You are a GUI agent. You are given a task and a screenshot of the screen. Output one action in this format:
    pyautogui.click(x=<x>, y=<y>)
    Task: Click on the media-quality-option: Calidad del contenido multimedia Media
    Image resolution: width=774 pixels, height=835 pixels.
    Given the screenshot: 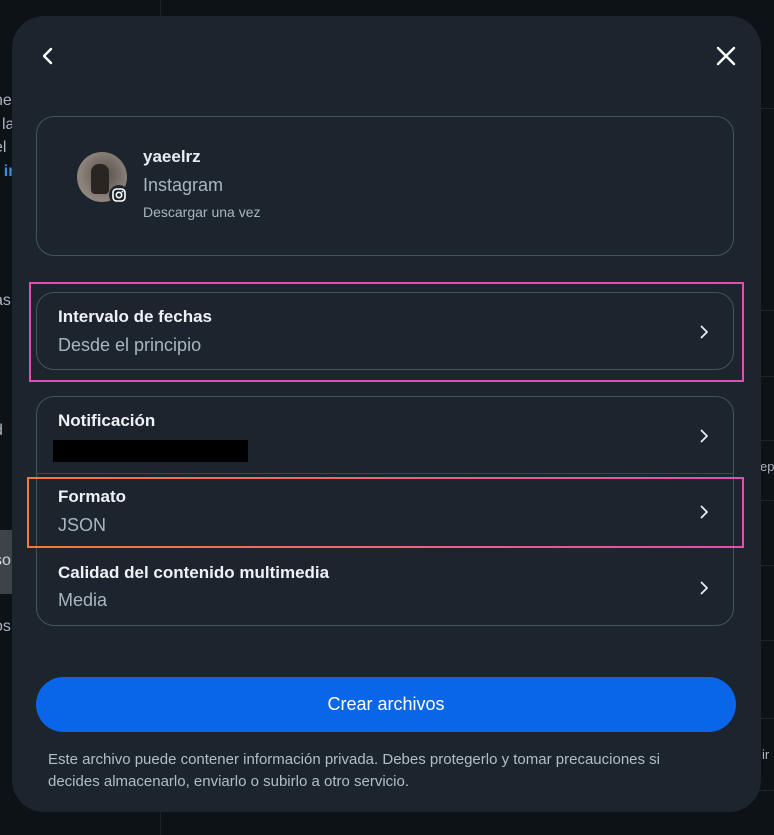 What is the action you would take?
    pyautogui.click(x=385, y=587)
    